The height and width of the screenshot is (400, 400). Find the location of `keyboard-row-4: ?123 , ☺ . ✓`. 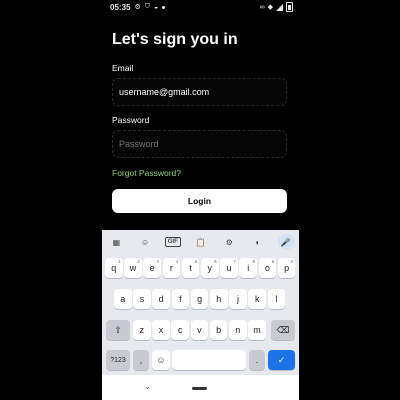

keyboard-row-4: ?123 , ☺ . ✓ is located at coordinates (200, 360).